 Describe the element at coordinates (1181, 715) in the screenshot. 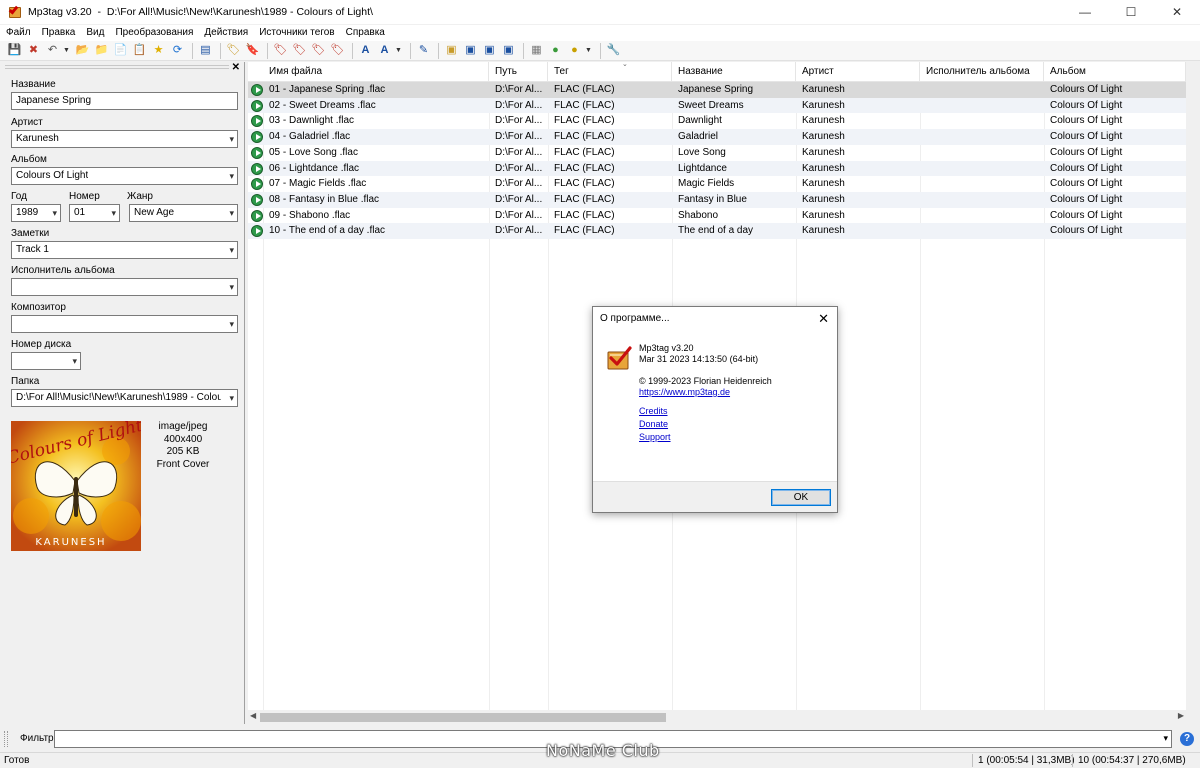

I see `scroll-right-icon: ▶` at that location.